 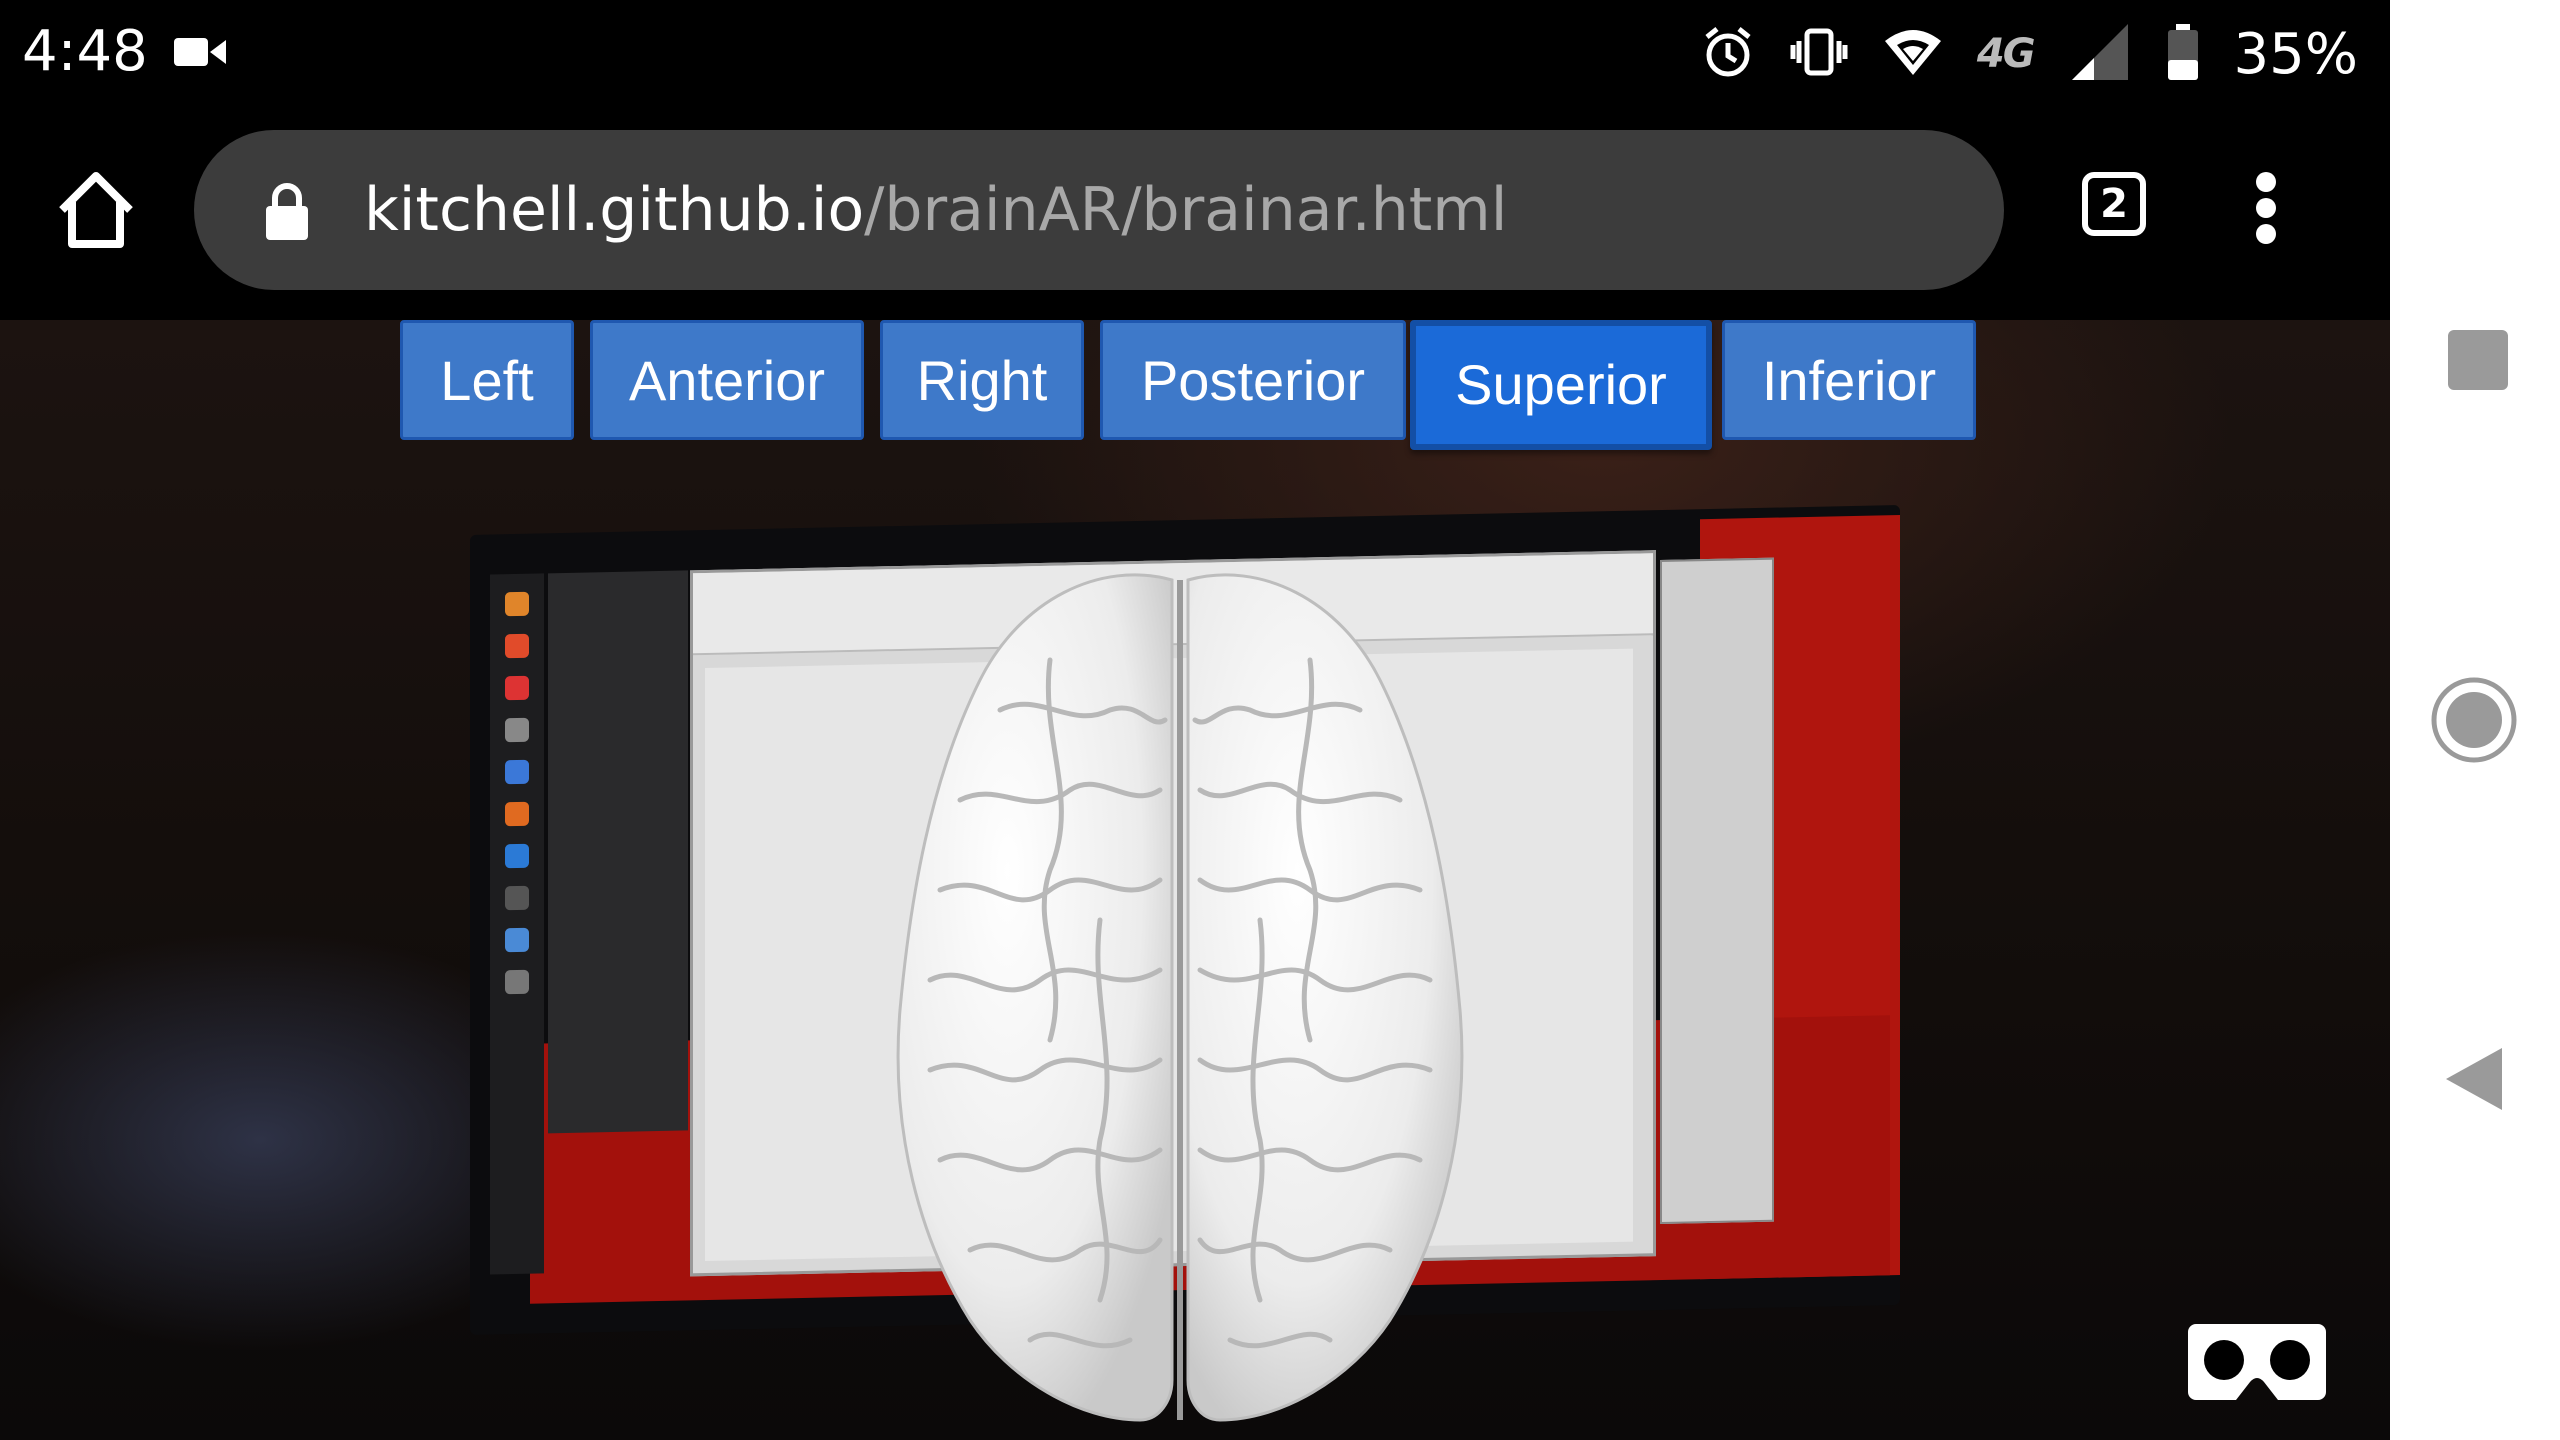 I want to click on recents-icon, so click(x=2478, y=360).